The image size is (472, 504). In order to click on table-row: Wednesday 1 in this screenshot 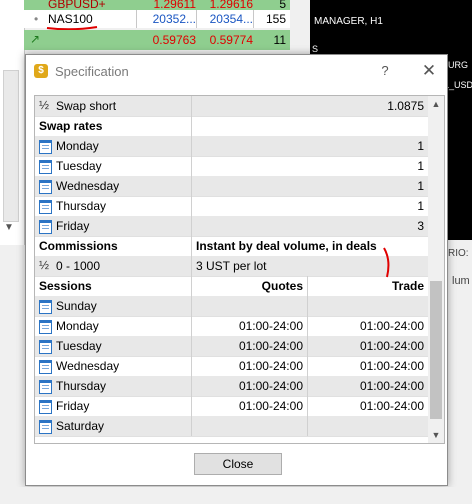, I will do `click(231, 186)`.